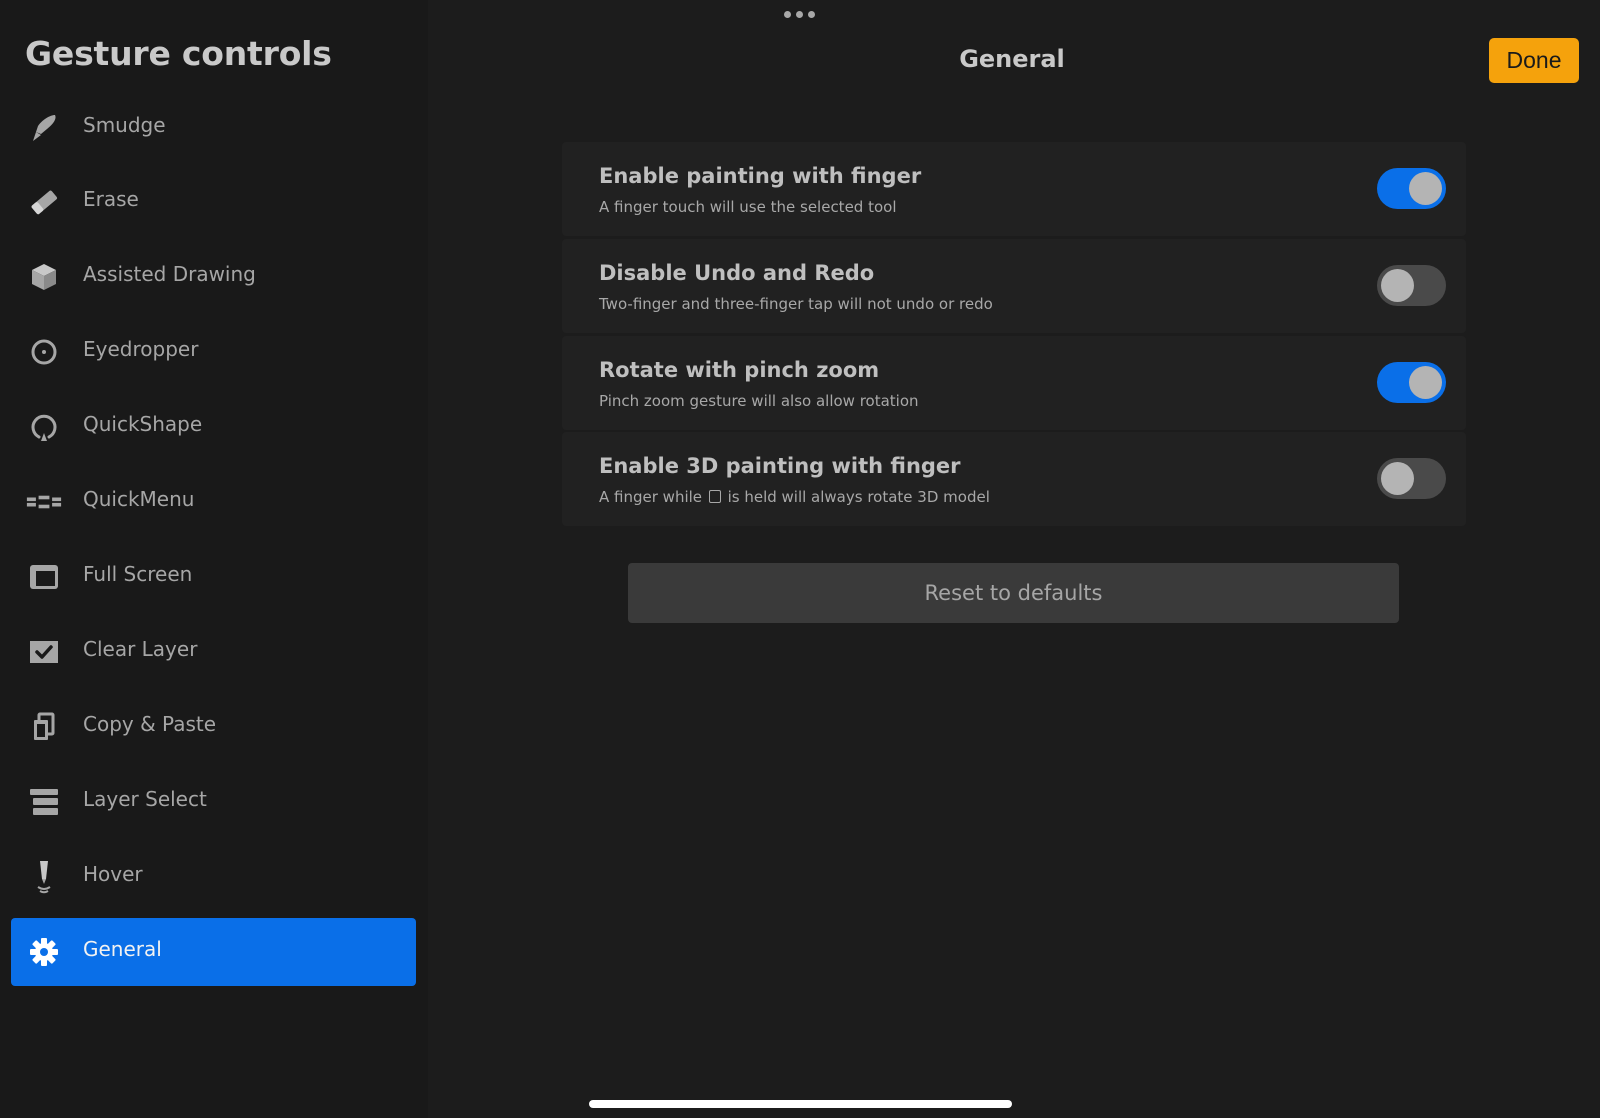 This screenshot has width=1600, height=1118. Describe the element at coordinates (140, 649) in the screenshot. I see `sidebar-item-label: Clear Layer` at that location.